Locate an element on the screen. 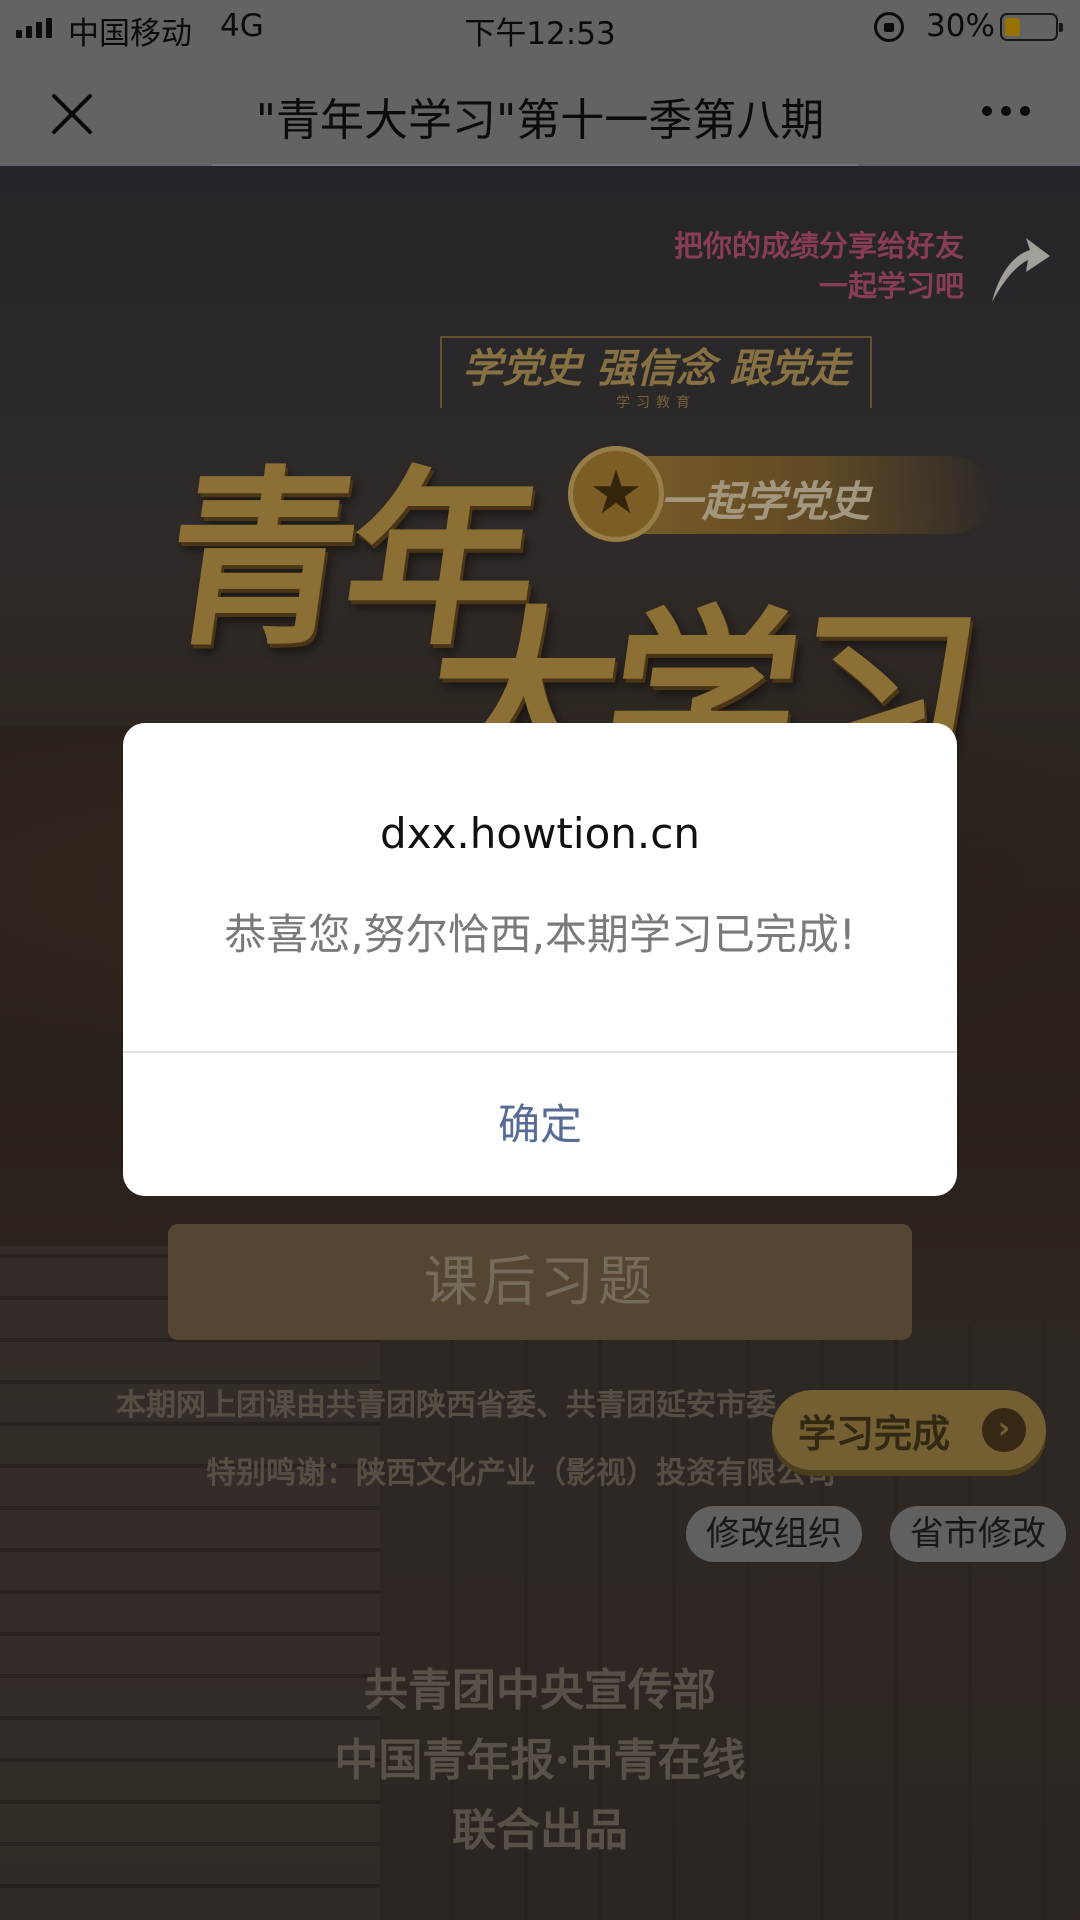  dialog-title: dxx.howtion.cn is located at coordinates (540, 833).